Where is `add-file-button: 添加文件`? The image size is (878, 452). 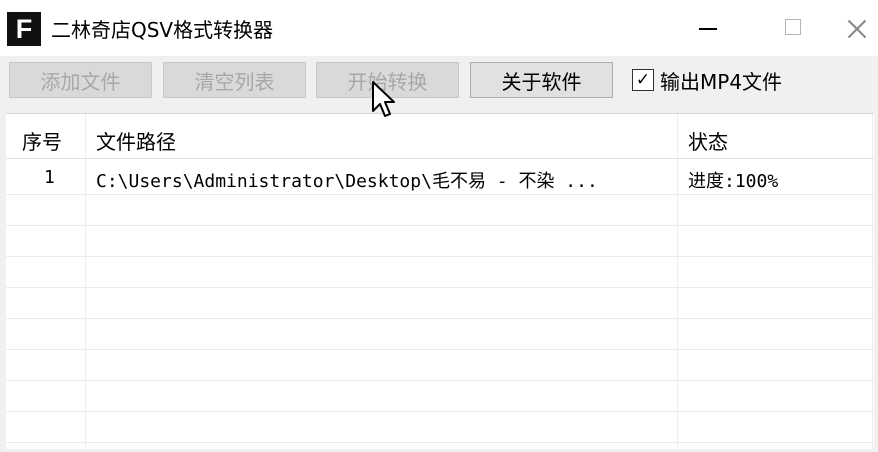
add-file-button: 添加文件 is located at coordinates (80, 80).